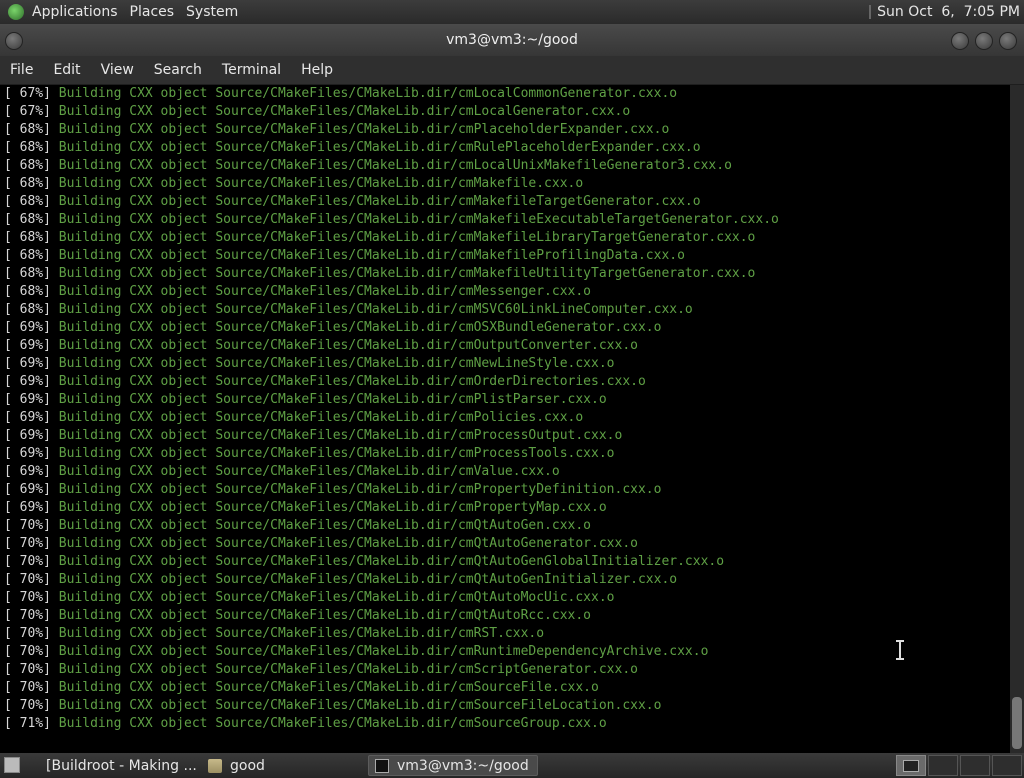 The height and width of the screenshot is (778, 1024). What do you see at coordinates (215, 765) in the screenshot?
I see `folder-icon` at bounding box center [215, 765].